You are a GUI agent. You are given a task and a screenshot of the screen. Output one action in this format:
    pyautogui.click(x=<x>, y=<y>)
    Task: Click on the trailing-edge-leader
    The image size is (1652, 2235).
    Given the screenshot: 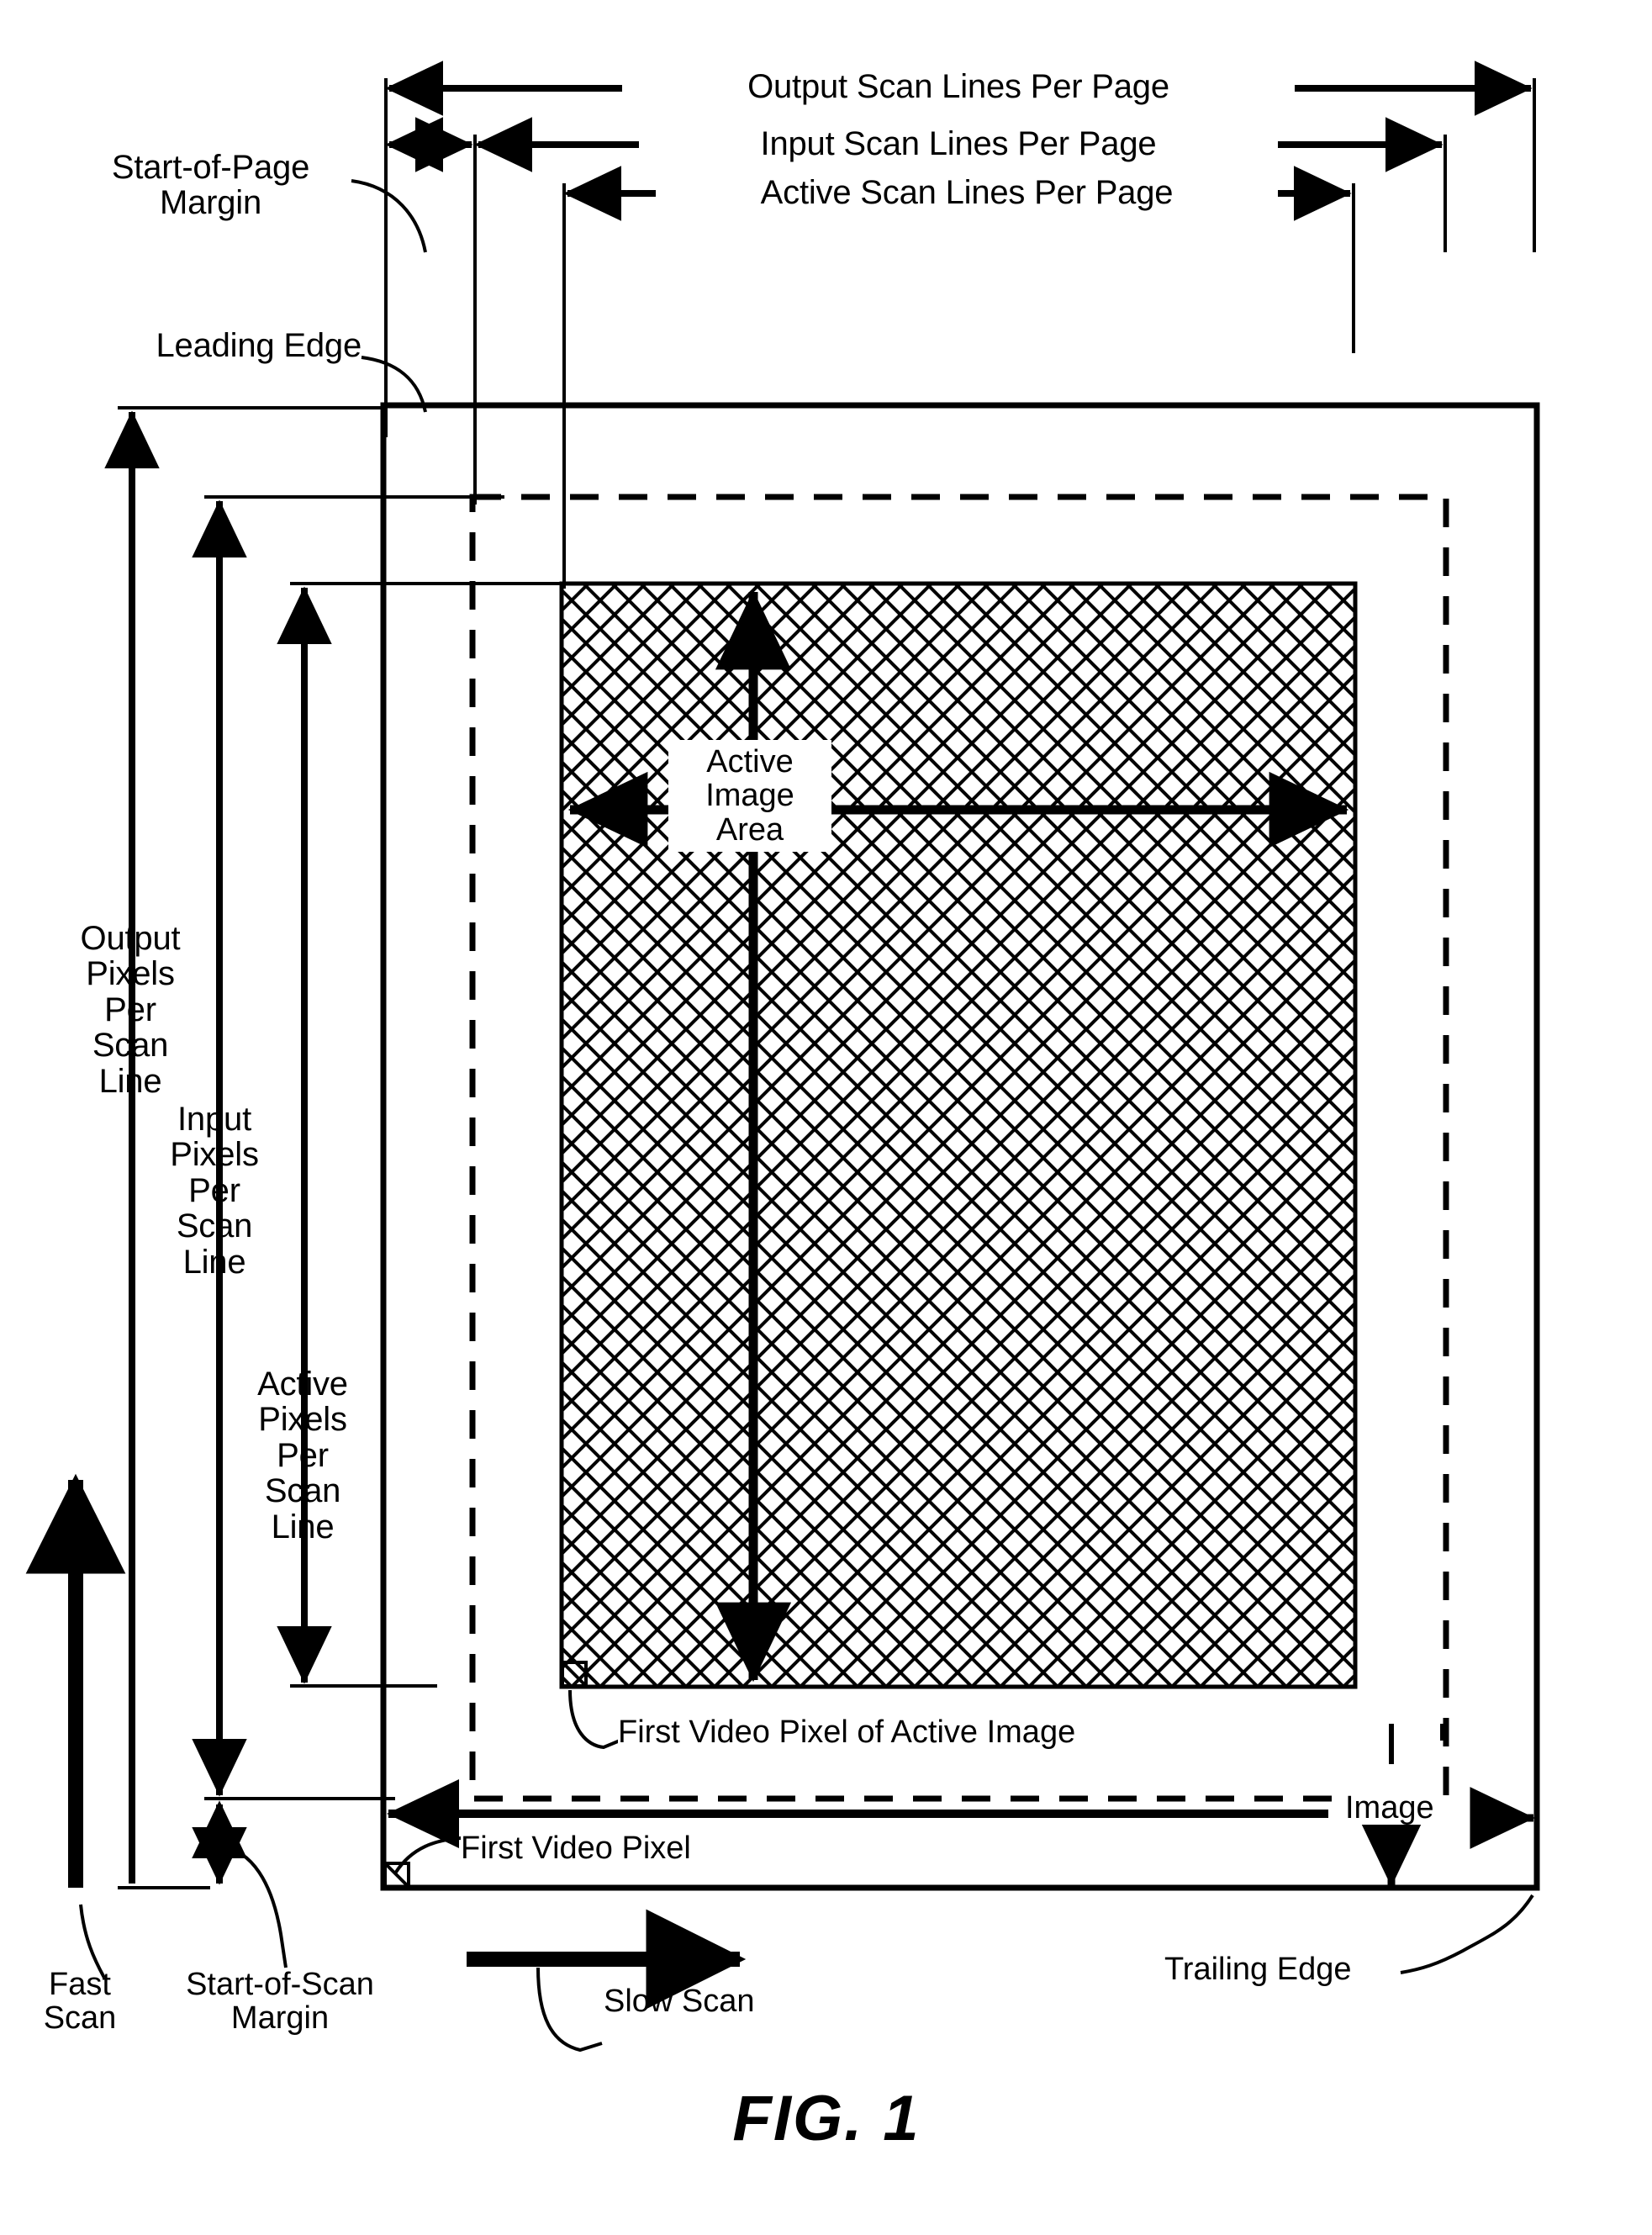 What is the action you would take?
    pyautogui.click(x=1467, y=1934)
    